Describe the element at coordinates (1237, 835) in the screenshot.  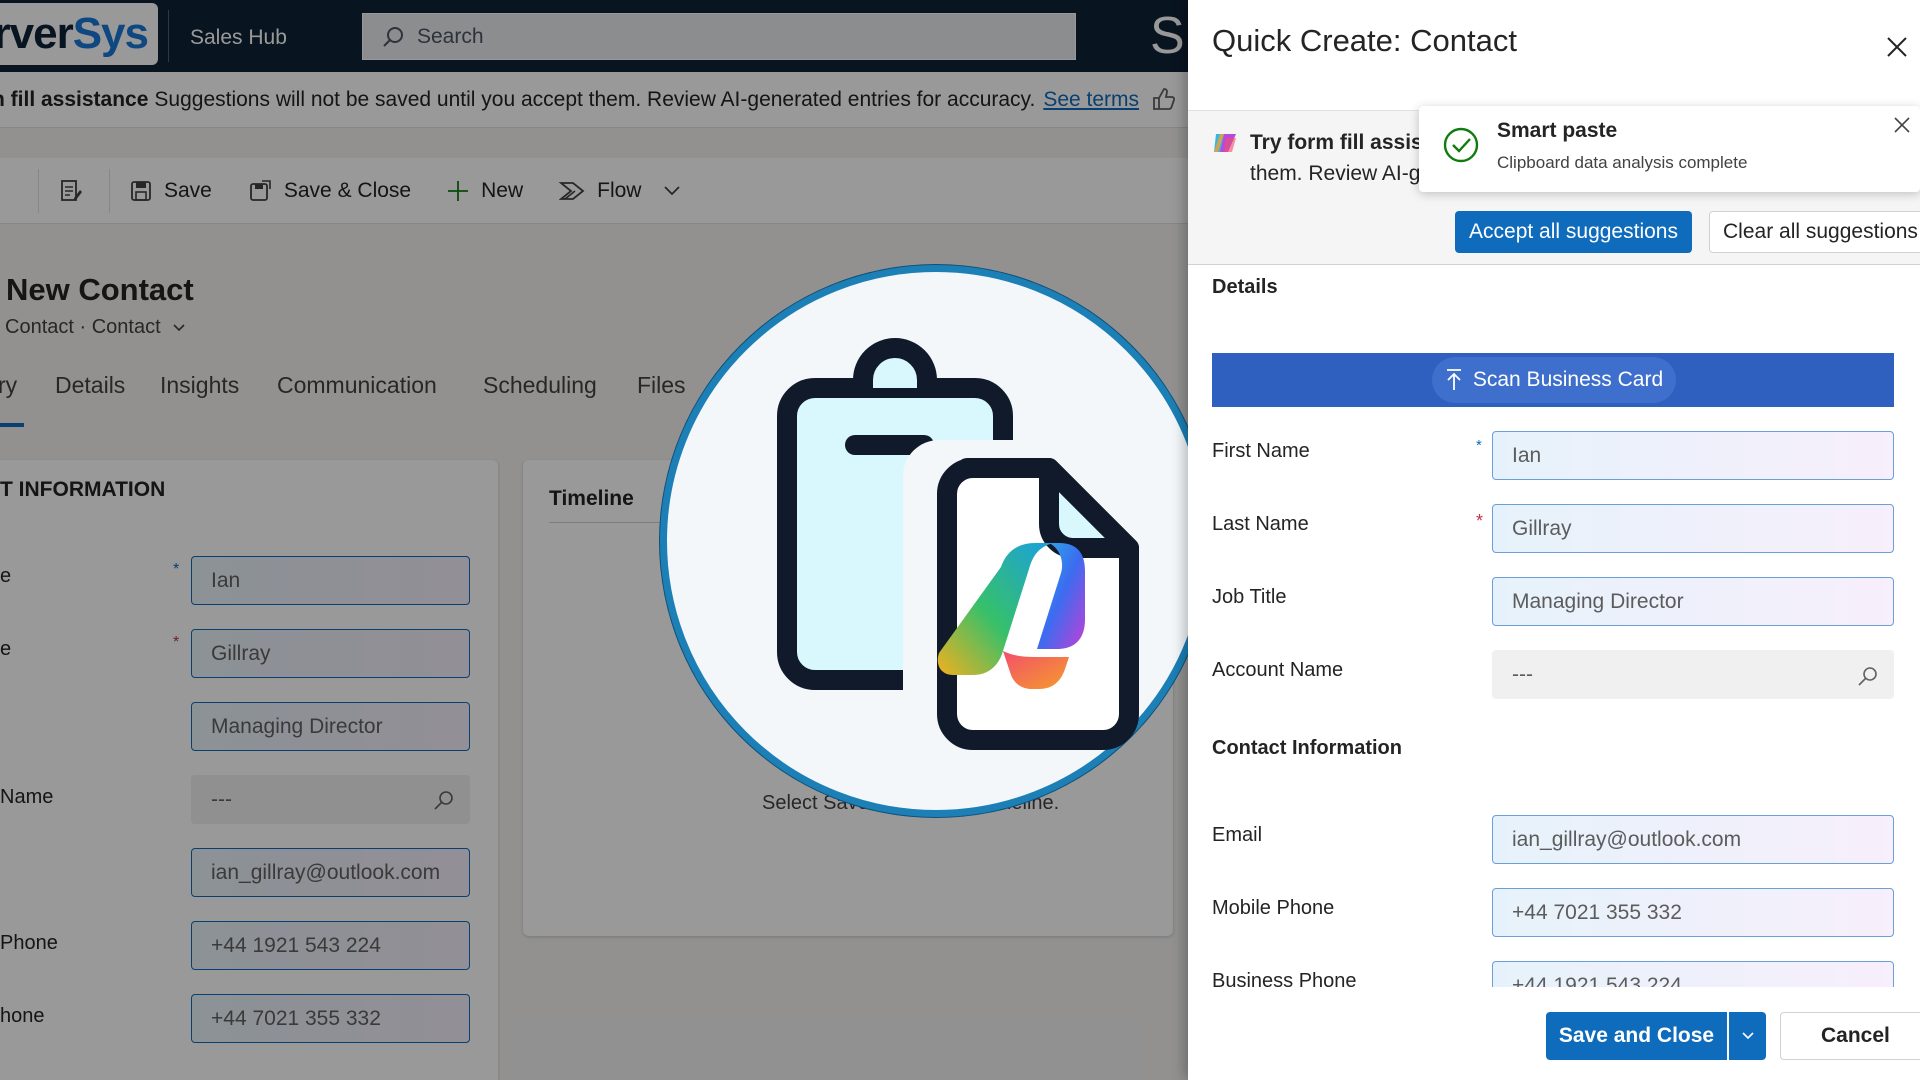
I see `email-label: Email` at that location.